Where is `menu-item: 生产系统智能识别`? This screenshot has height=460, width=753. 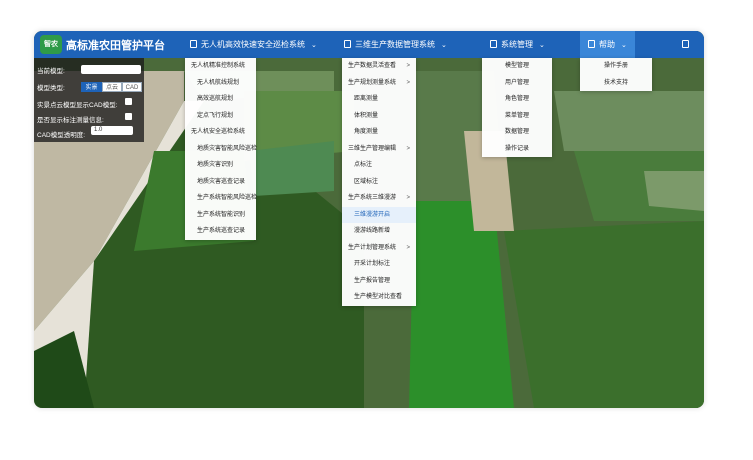
menu-item: 生产系统智能识别 is located at coordinates (220, 215).